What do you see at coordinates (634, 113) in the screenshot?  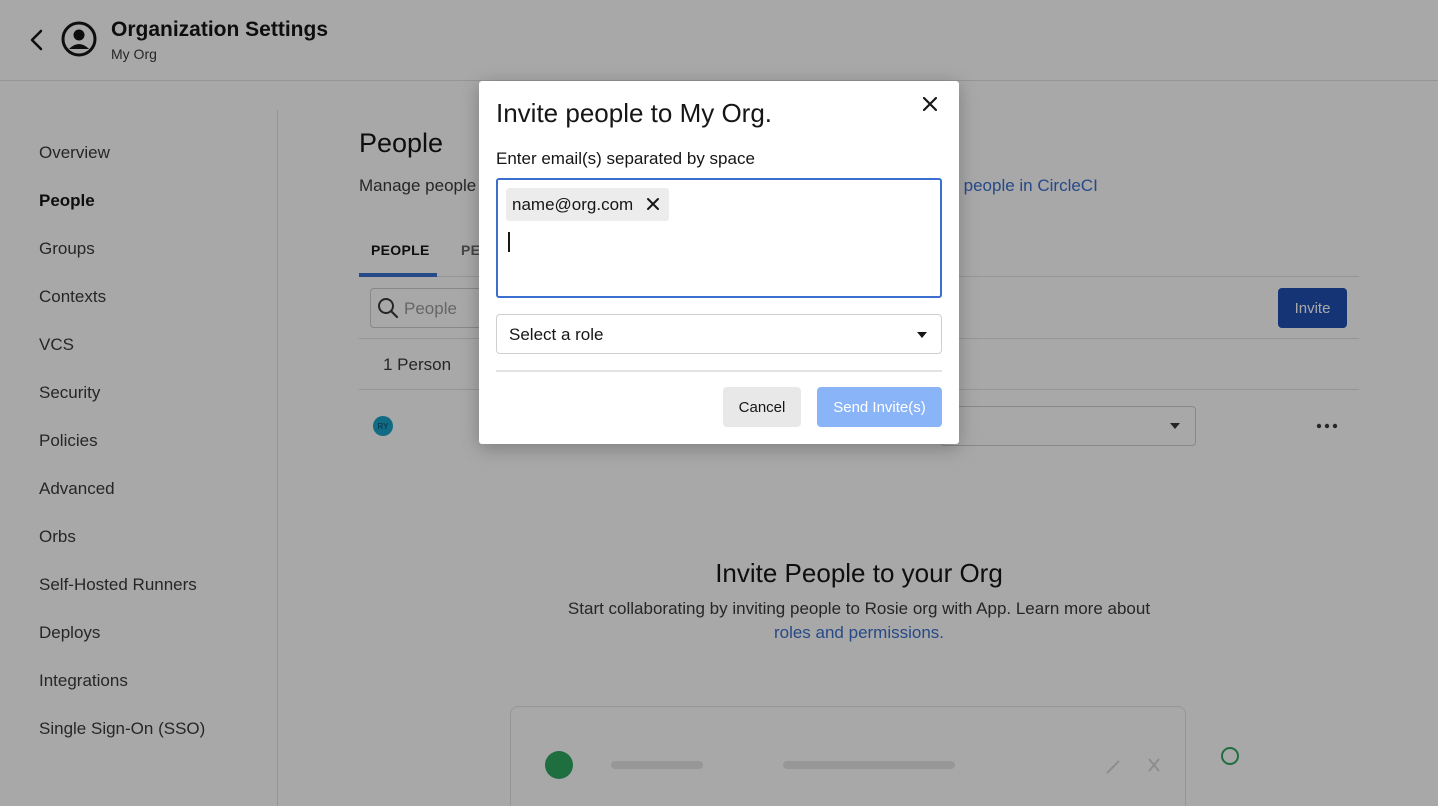 I see `modal-title: Invite people to My Org.` at bounding box center [634, 113].